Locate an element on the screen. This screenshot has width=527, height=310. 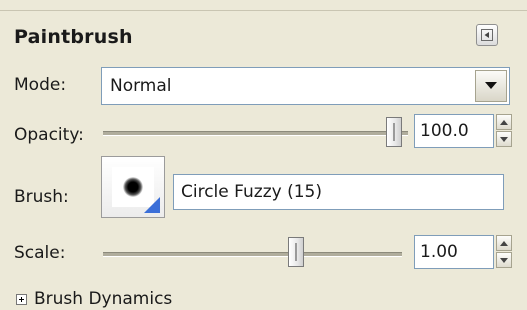
scale-increment-button is located at coordinates (504, 243).